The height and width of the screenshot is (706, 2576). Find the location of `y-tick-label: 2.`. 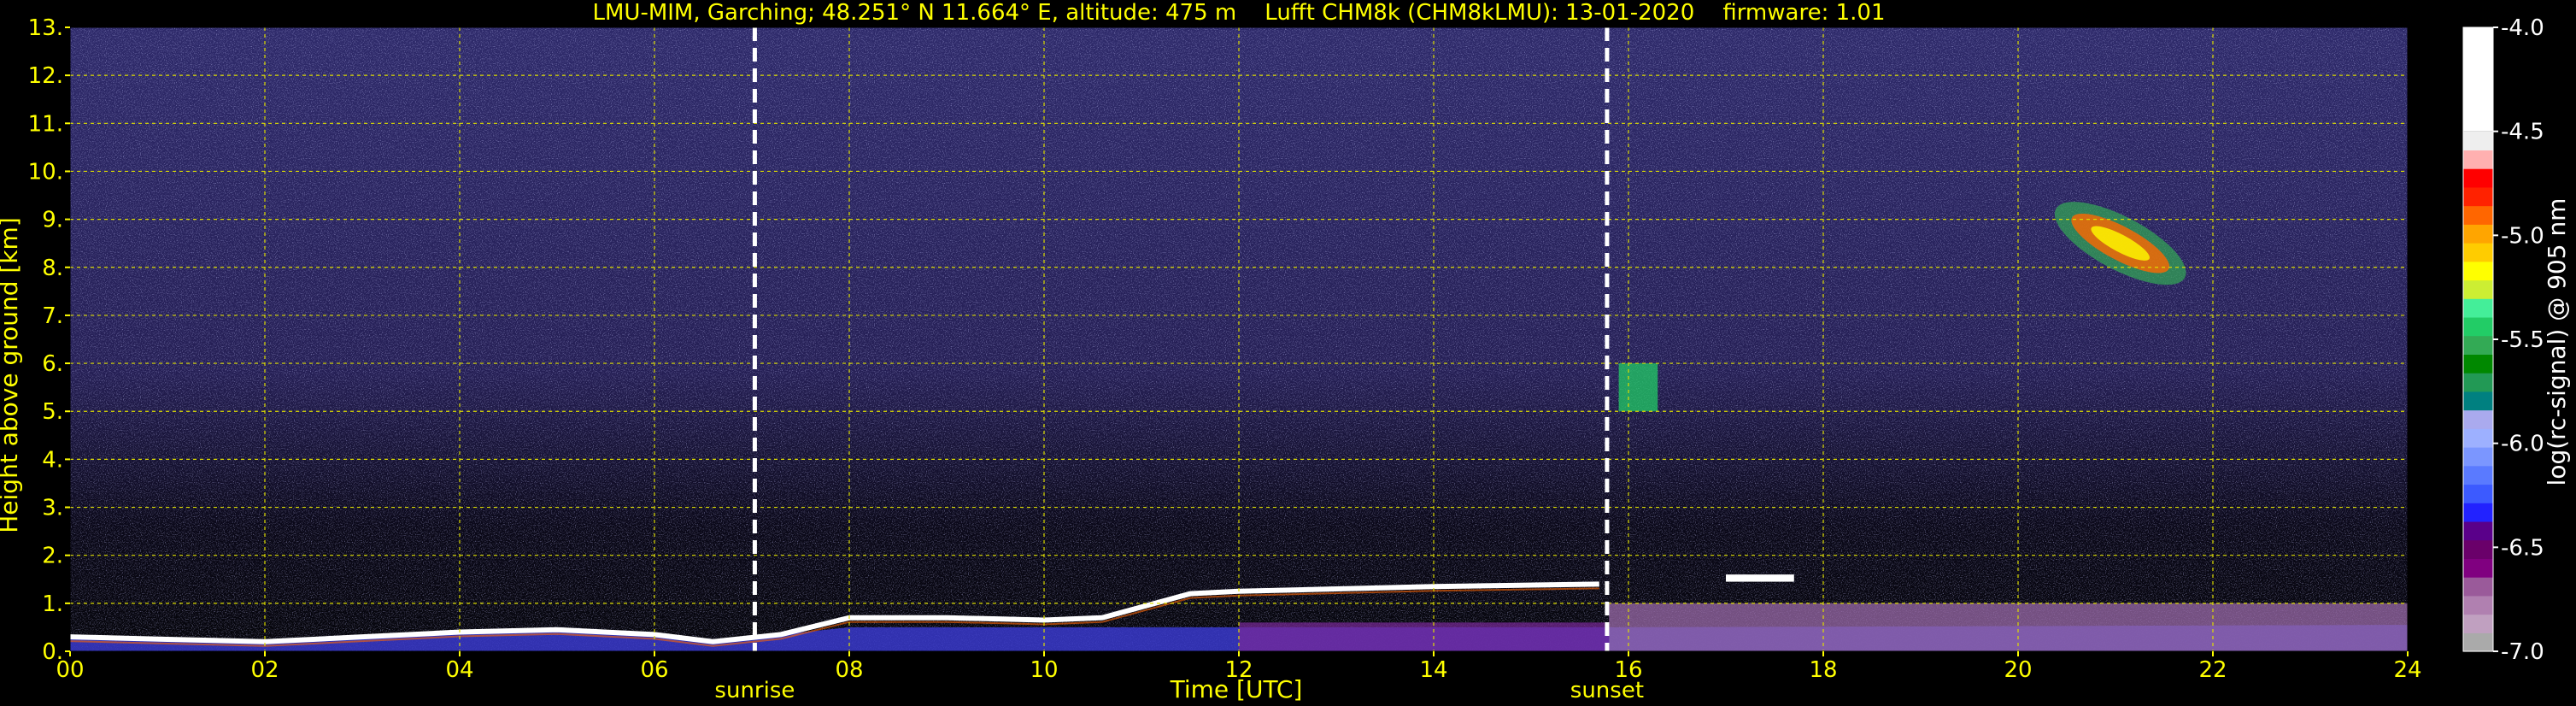

y-tick-label: 2. is located at coordinates (52, 556).